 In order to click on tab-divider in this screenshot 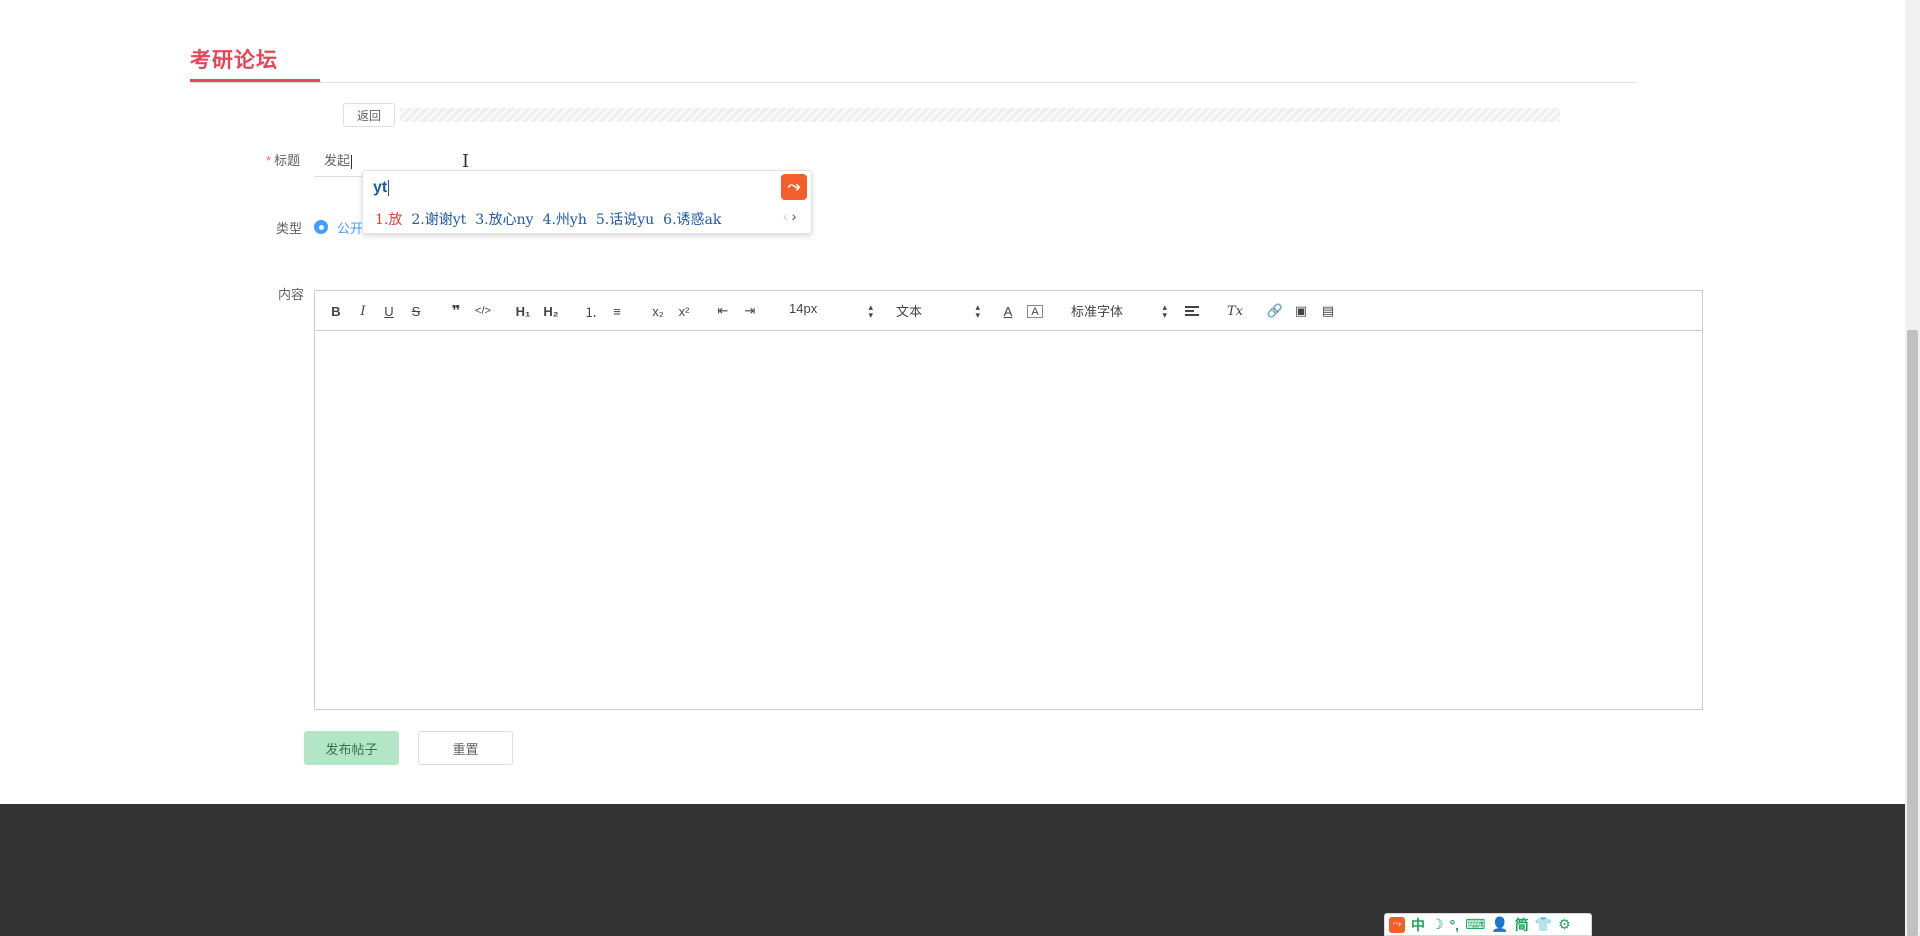, I will do `click(913, 82)`.